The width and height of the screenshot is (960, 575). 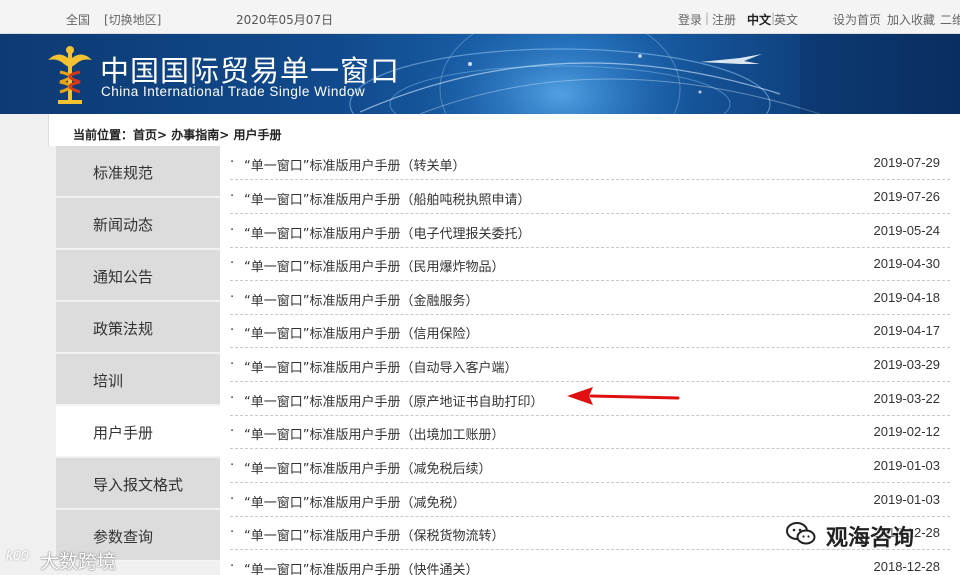 I want to click on sidebar-item-standards: 标准规范, so click(x=138, y=171).